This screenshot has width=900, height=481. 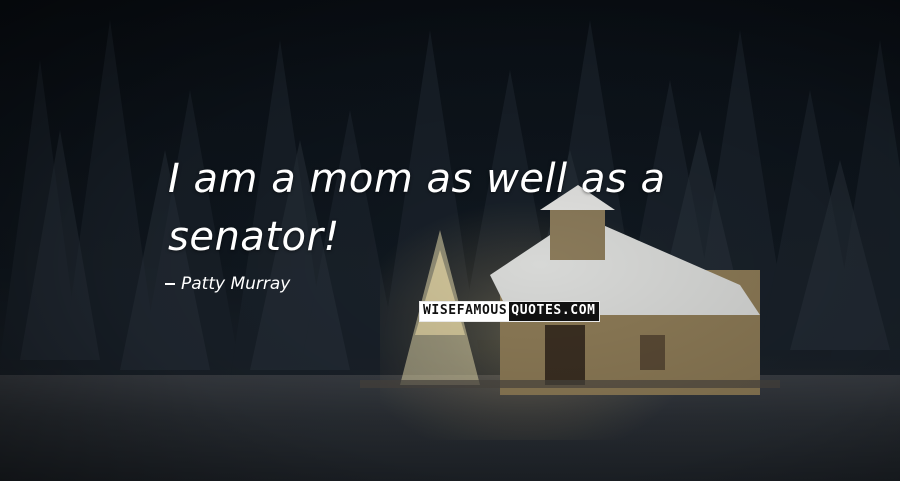 What do you see at coordinates (554, 311) in the screenshot?
I see `logo-text-part-2: QUOTES.COM` at bounding box center [554, 311].